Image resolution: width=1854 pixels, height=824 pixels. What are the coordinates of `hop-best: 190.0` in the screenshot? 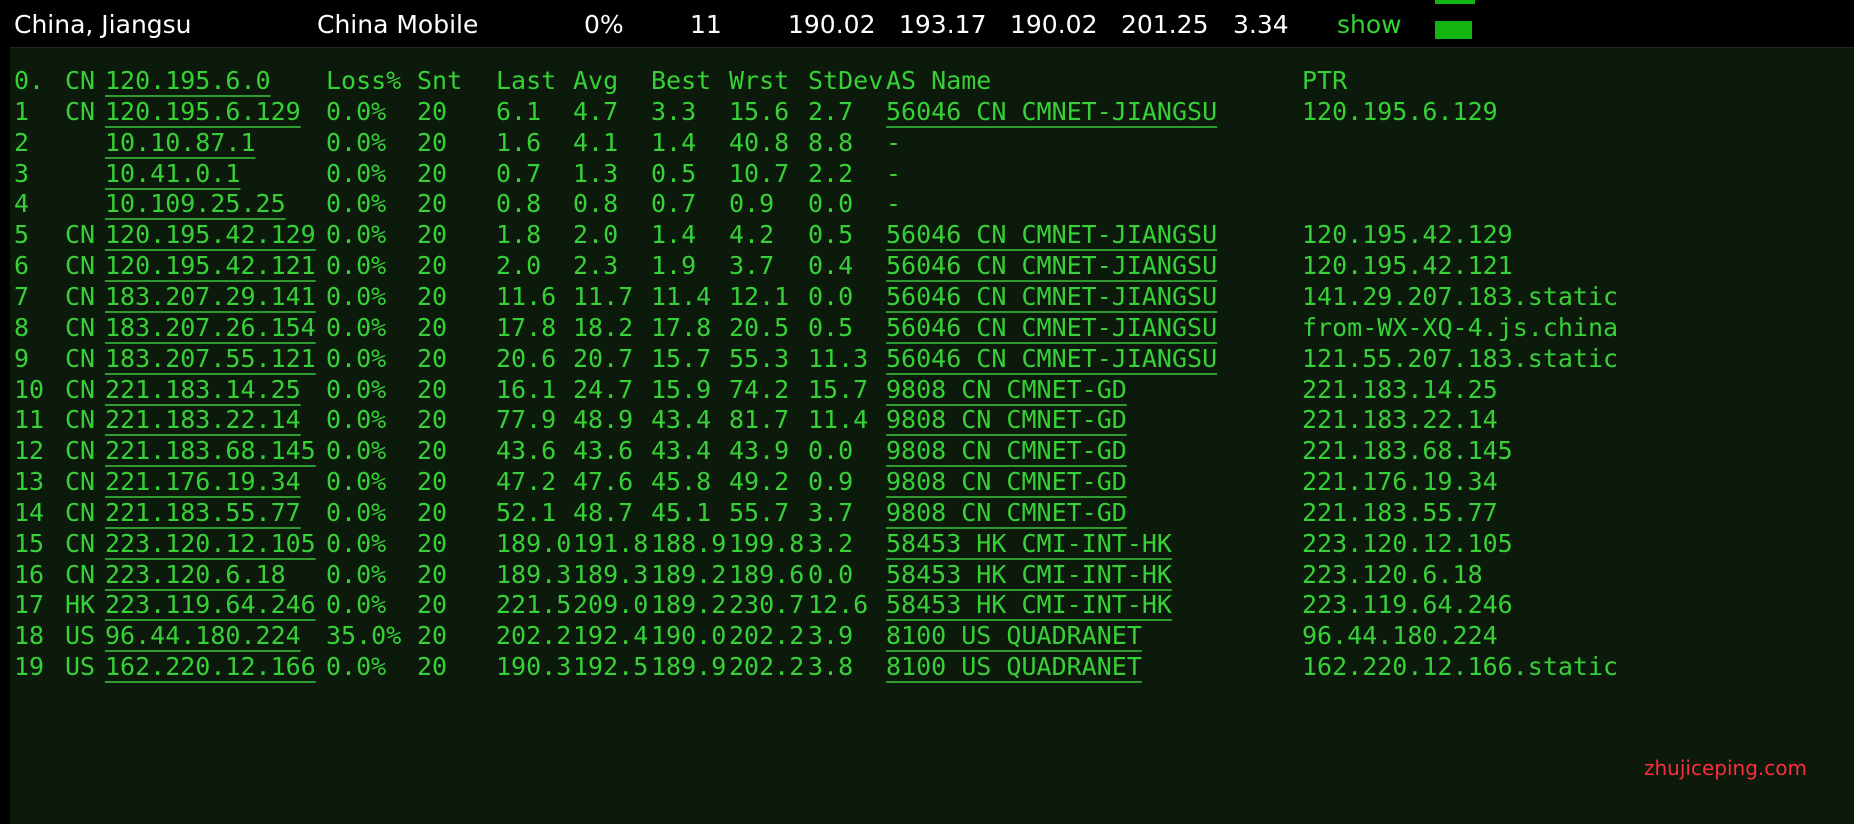 It's located at (689, 636).